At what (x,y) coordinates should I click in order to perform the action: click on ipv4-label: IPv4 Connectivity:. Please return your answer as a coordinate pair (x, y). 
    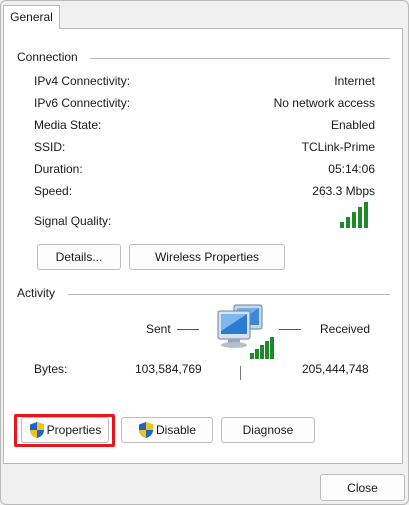
    Looking at the image, I should click on (82, 81).